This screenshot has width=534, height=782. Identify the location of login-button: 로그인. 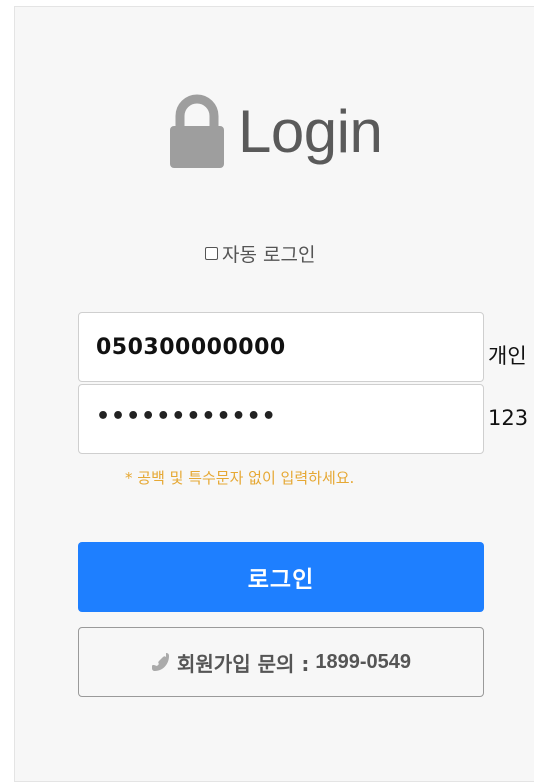
(281, 577).